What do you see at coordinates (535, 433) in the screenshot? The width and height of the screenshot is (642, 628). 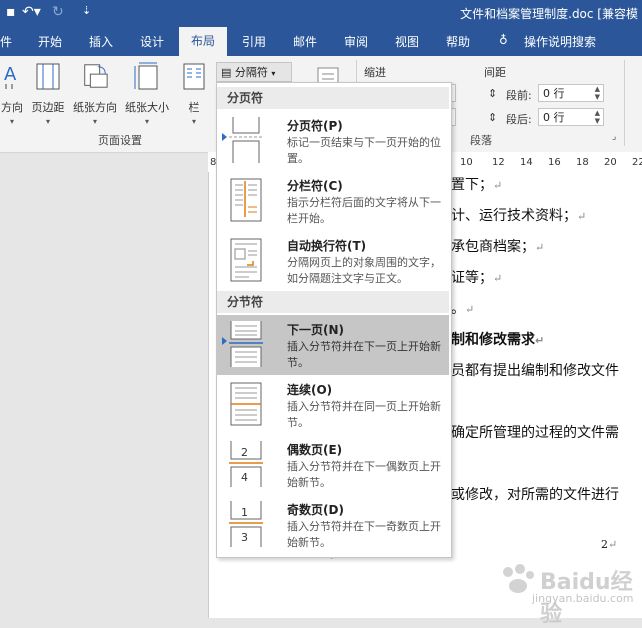 I see `doc-line: 确定所管理的过程的文件需` at bounding box center [535, 433].